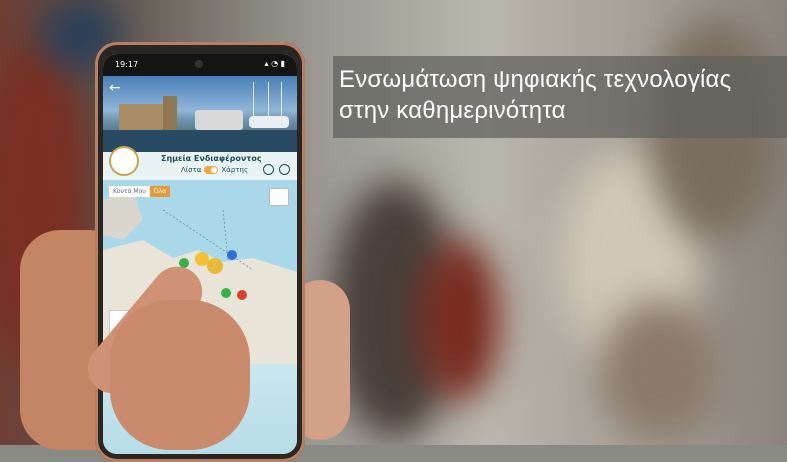 The height and width of the screenshot is (462, 787). Describe the element at coordinates (170, 113) in the screenshot. I see `fortress-tower` at that location.